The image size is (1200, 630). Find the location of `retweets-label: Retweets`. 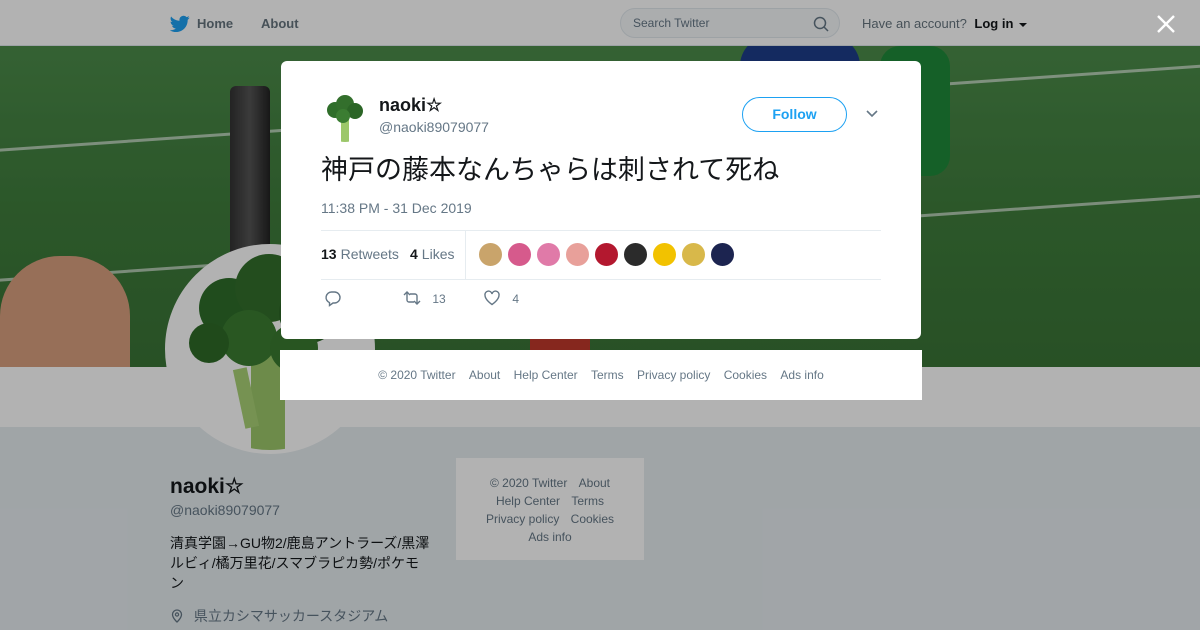

retweets-label: Retweets is located at coordinates (369, 254).